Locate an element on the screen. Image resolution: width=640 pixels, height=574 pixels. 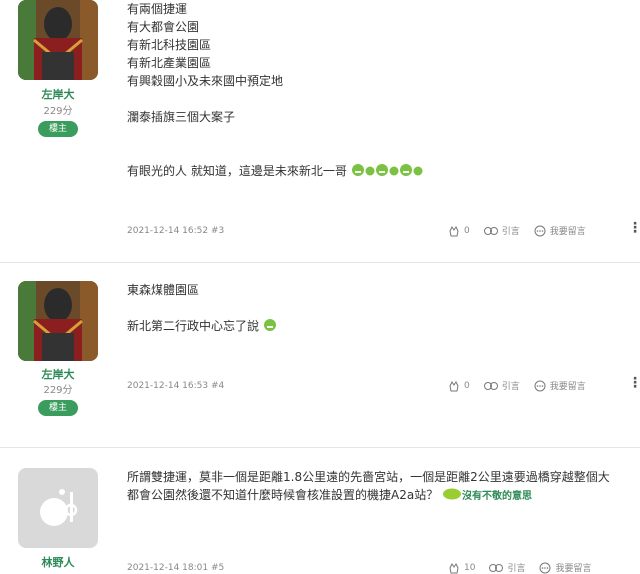
annotation: 沒有不敬的意思 is located at coordinates (497, 496).